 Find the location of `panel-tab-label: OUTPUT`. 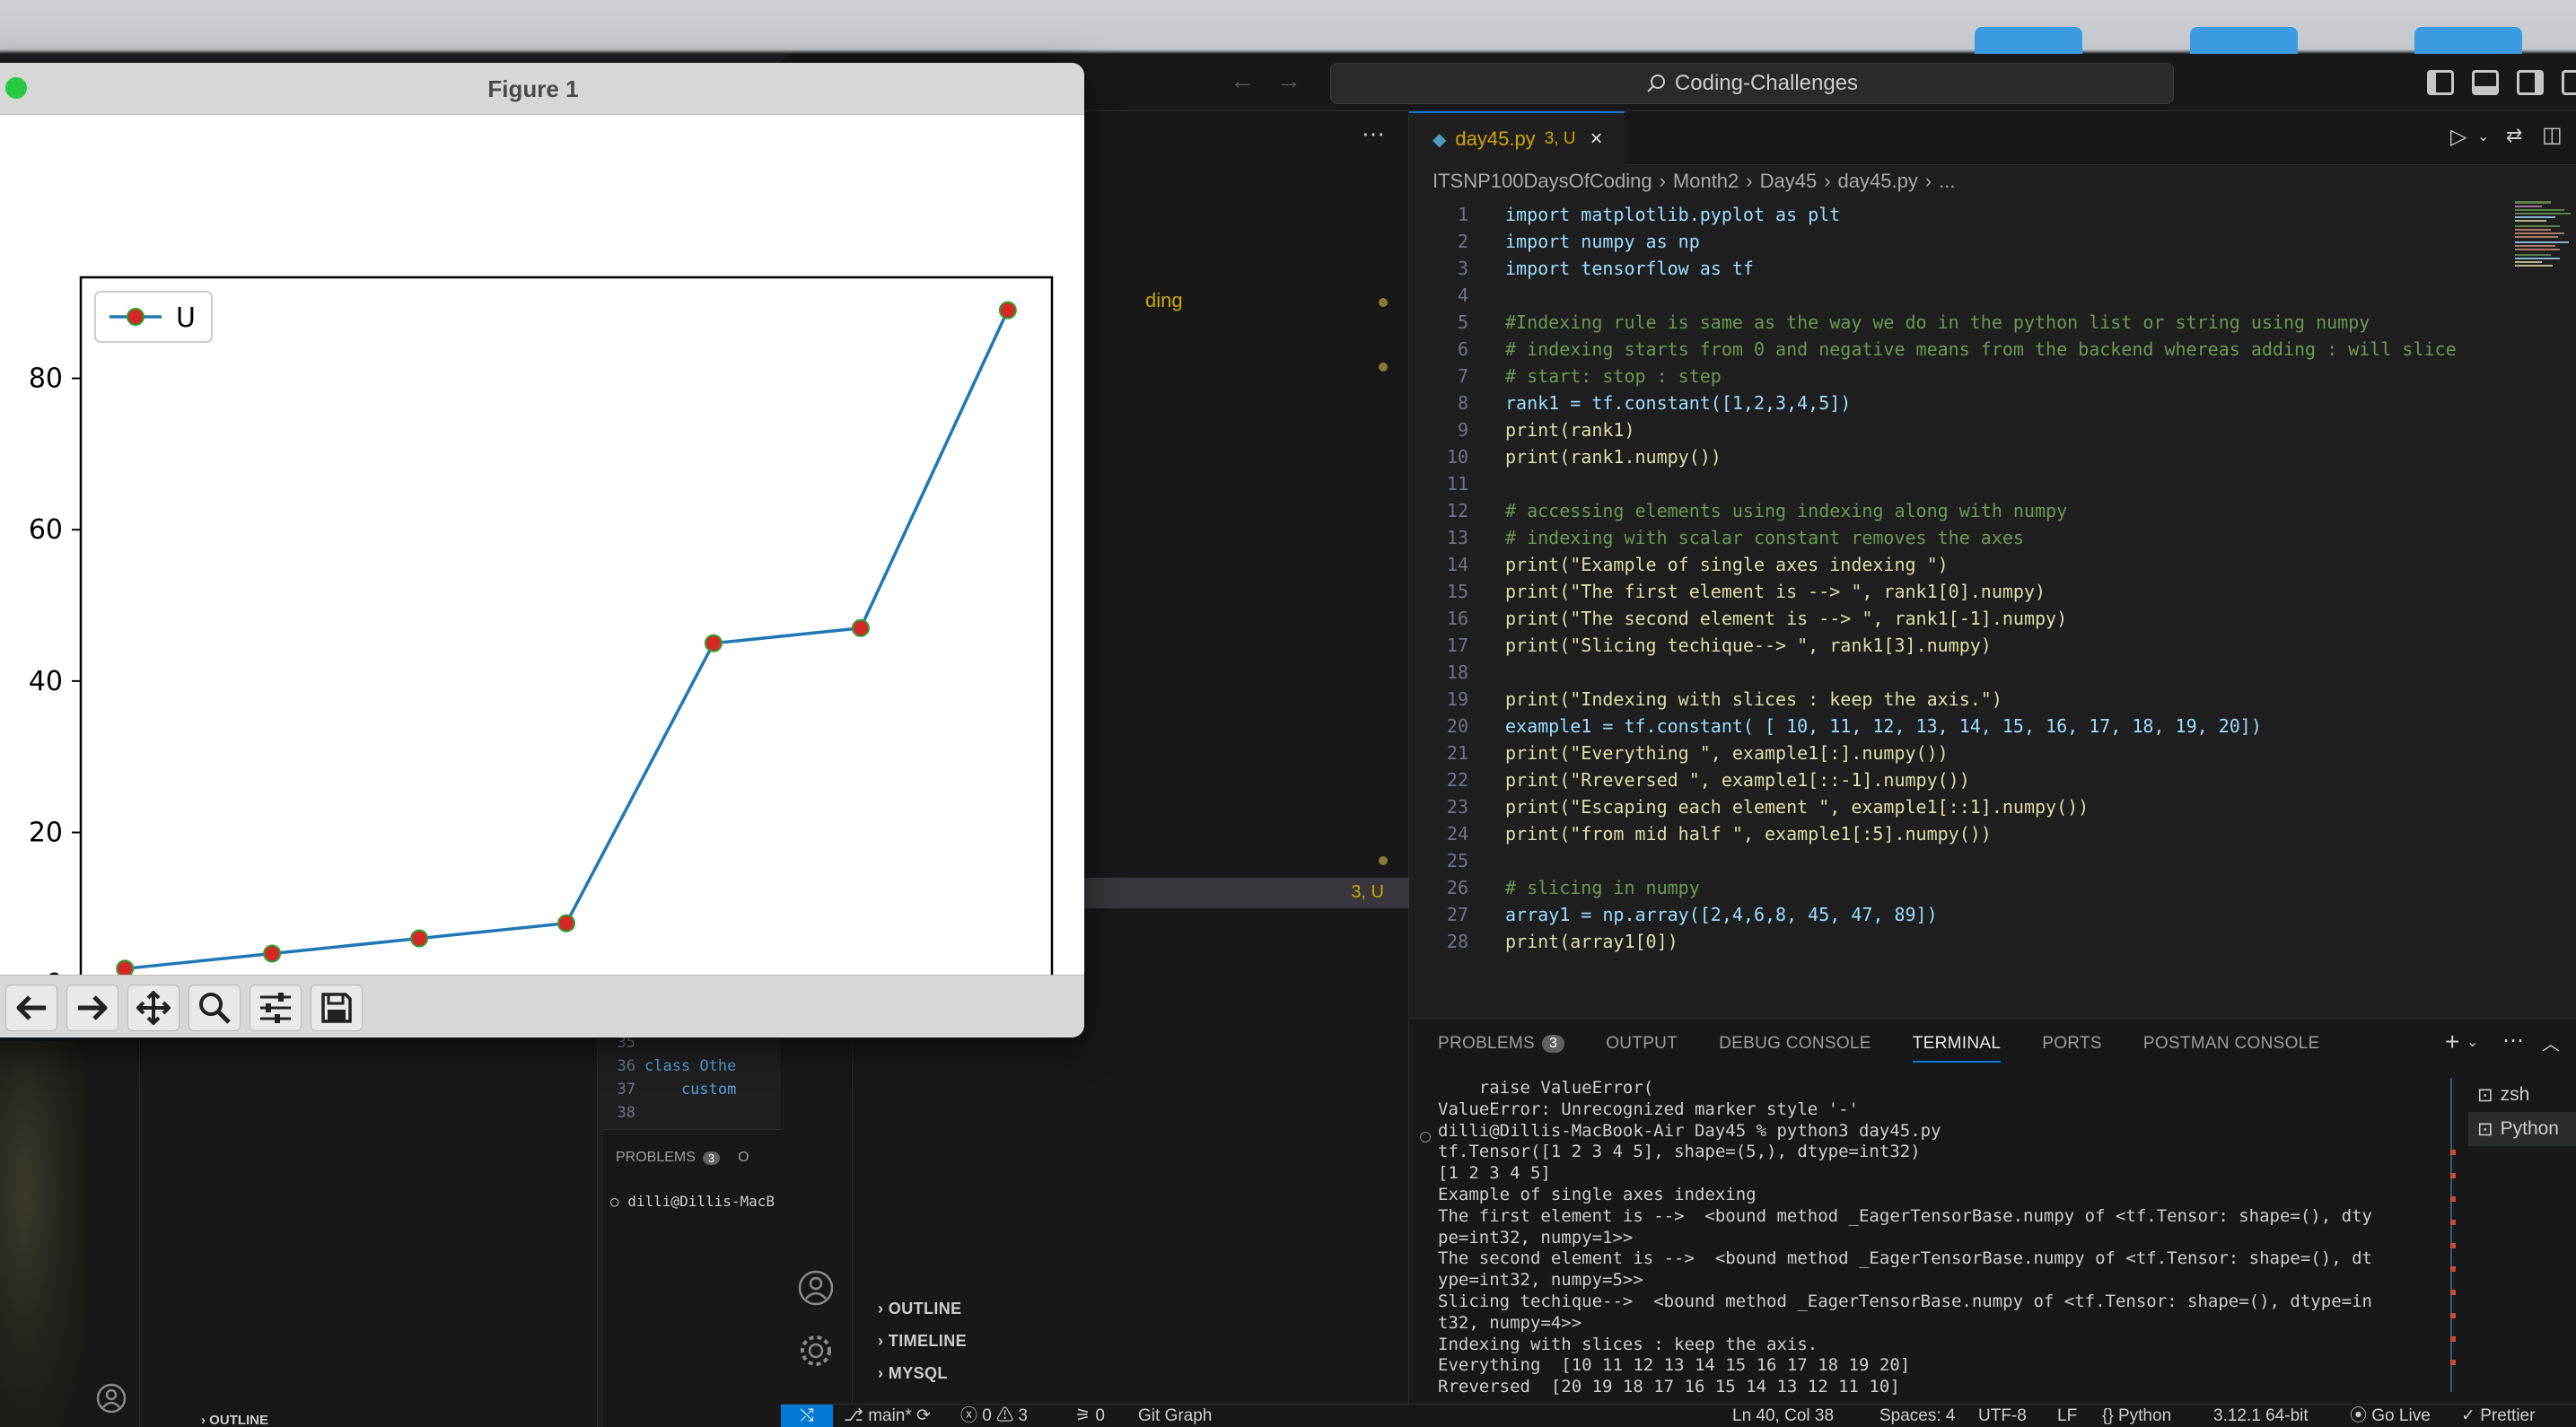

panel-tab-label: OUTPUT is located at coordinates (1642, 1044).